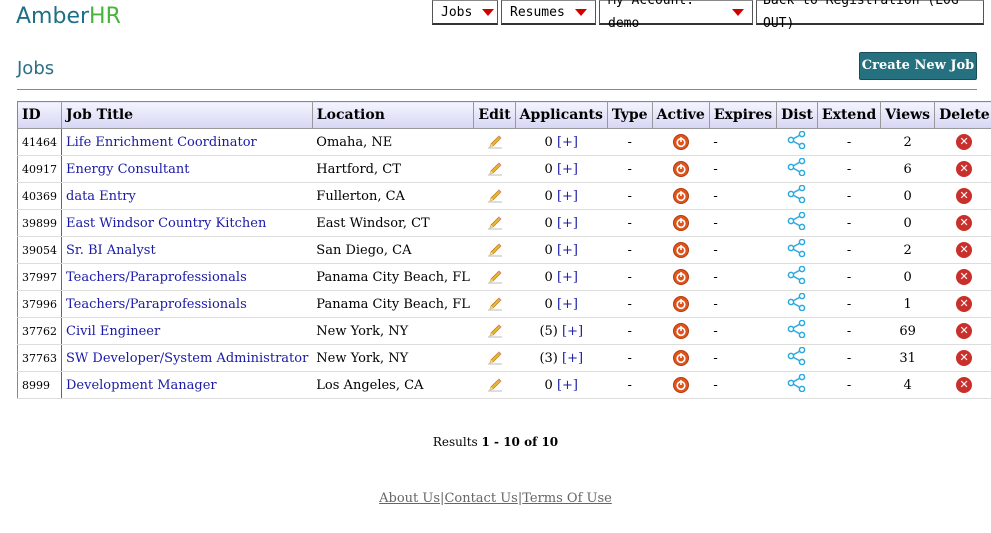 The width and height of the screenshot is (991, 533). What do you see at coordinates (907, 358) in the screenshot?
I see `job-views: 31` at bounding box center [907, 358].